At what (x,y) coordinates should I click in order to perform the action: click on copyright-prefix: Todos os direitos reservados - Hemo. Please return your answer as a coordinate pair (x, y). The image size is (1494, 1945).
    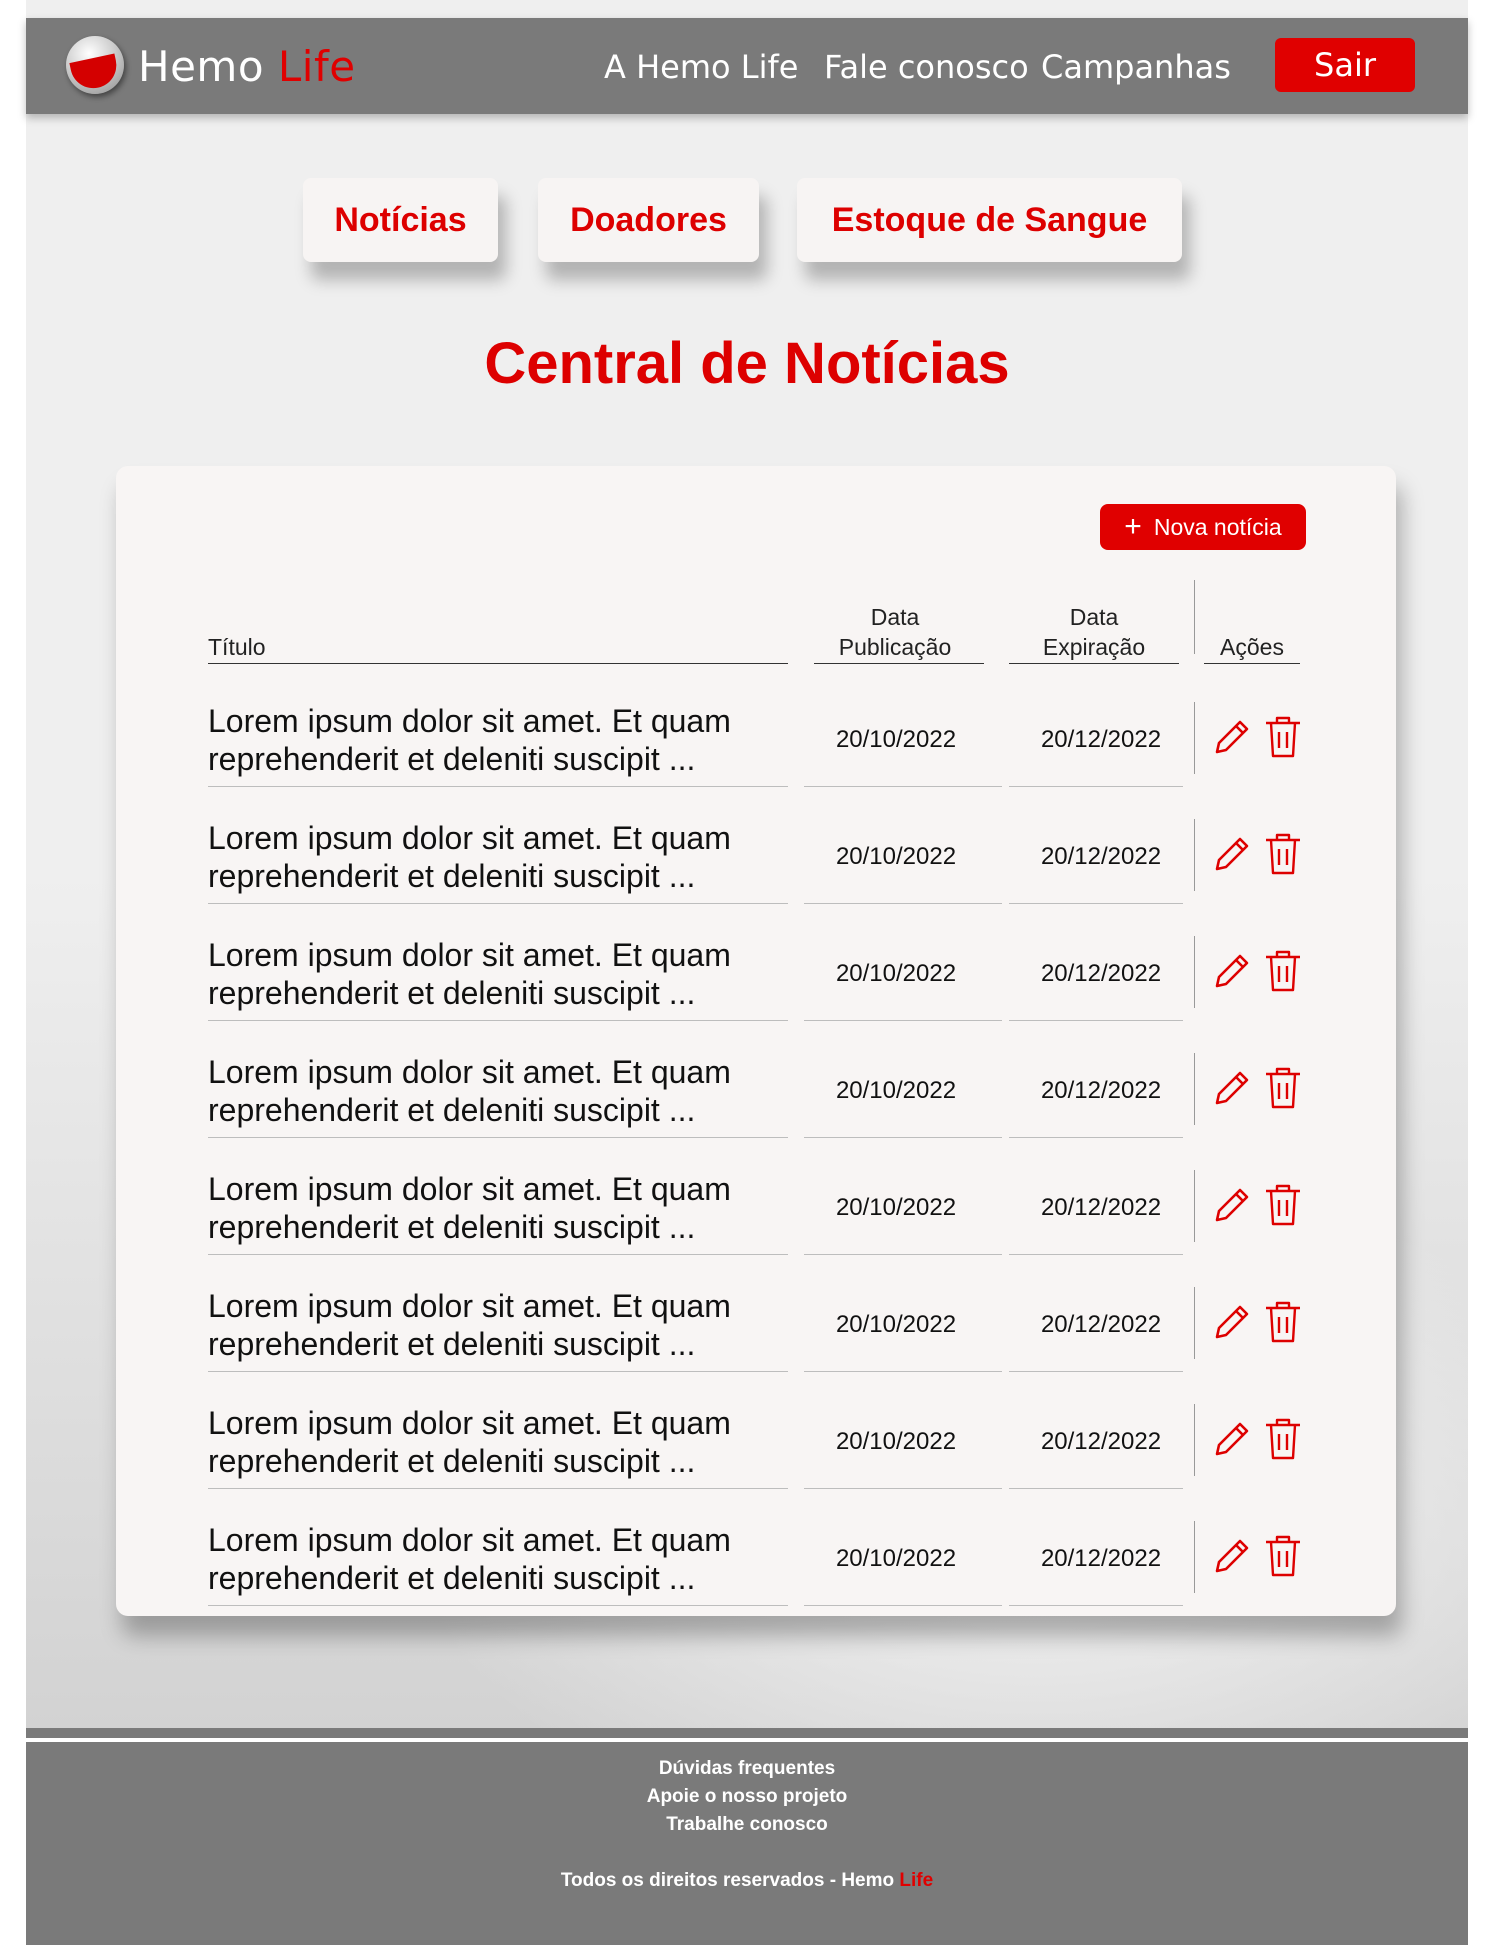
    Looking at the image, I should click on (727, 1880).